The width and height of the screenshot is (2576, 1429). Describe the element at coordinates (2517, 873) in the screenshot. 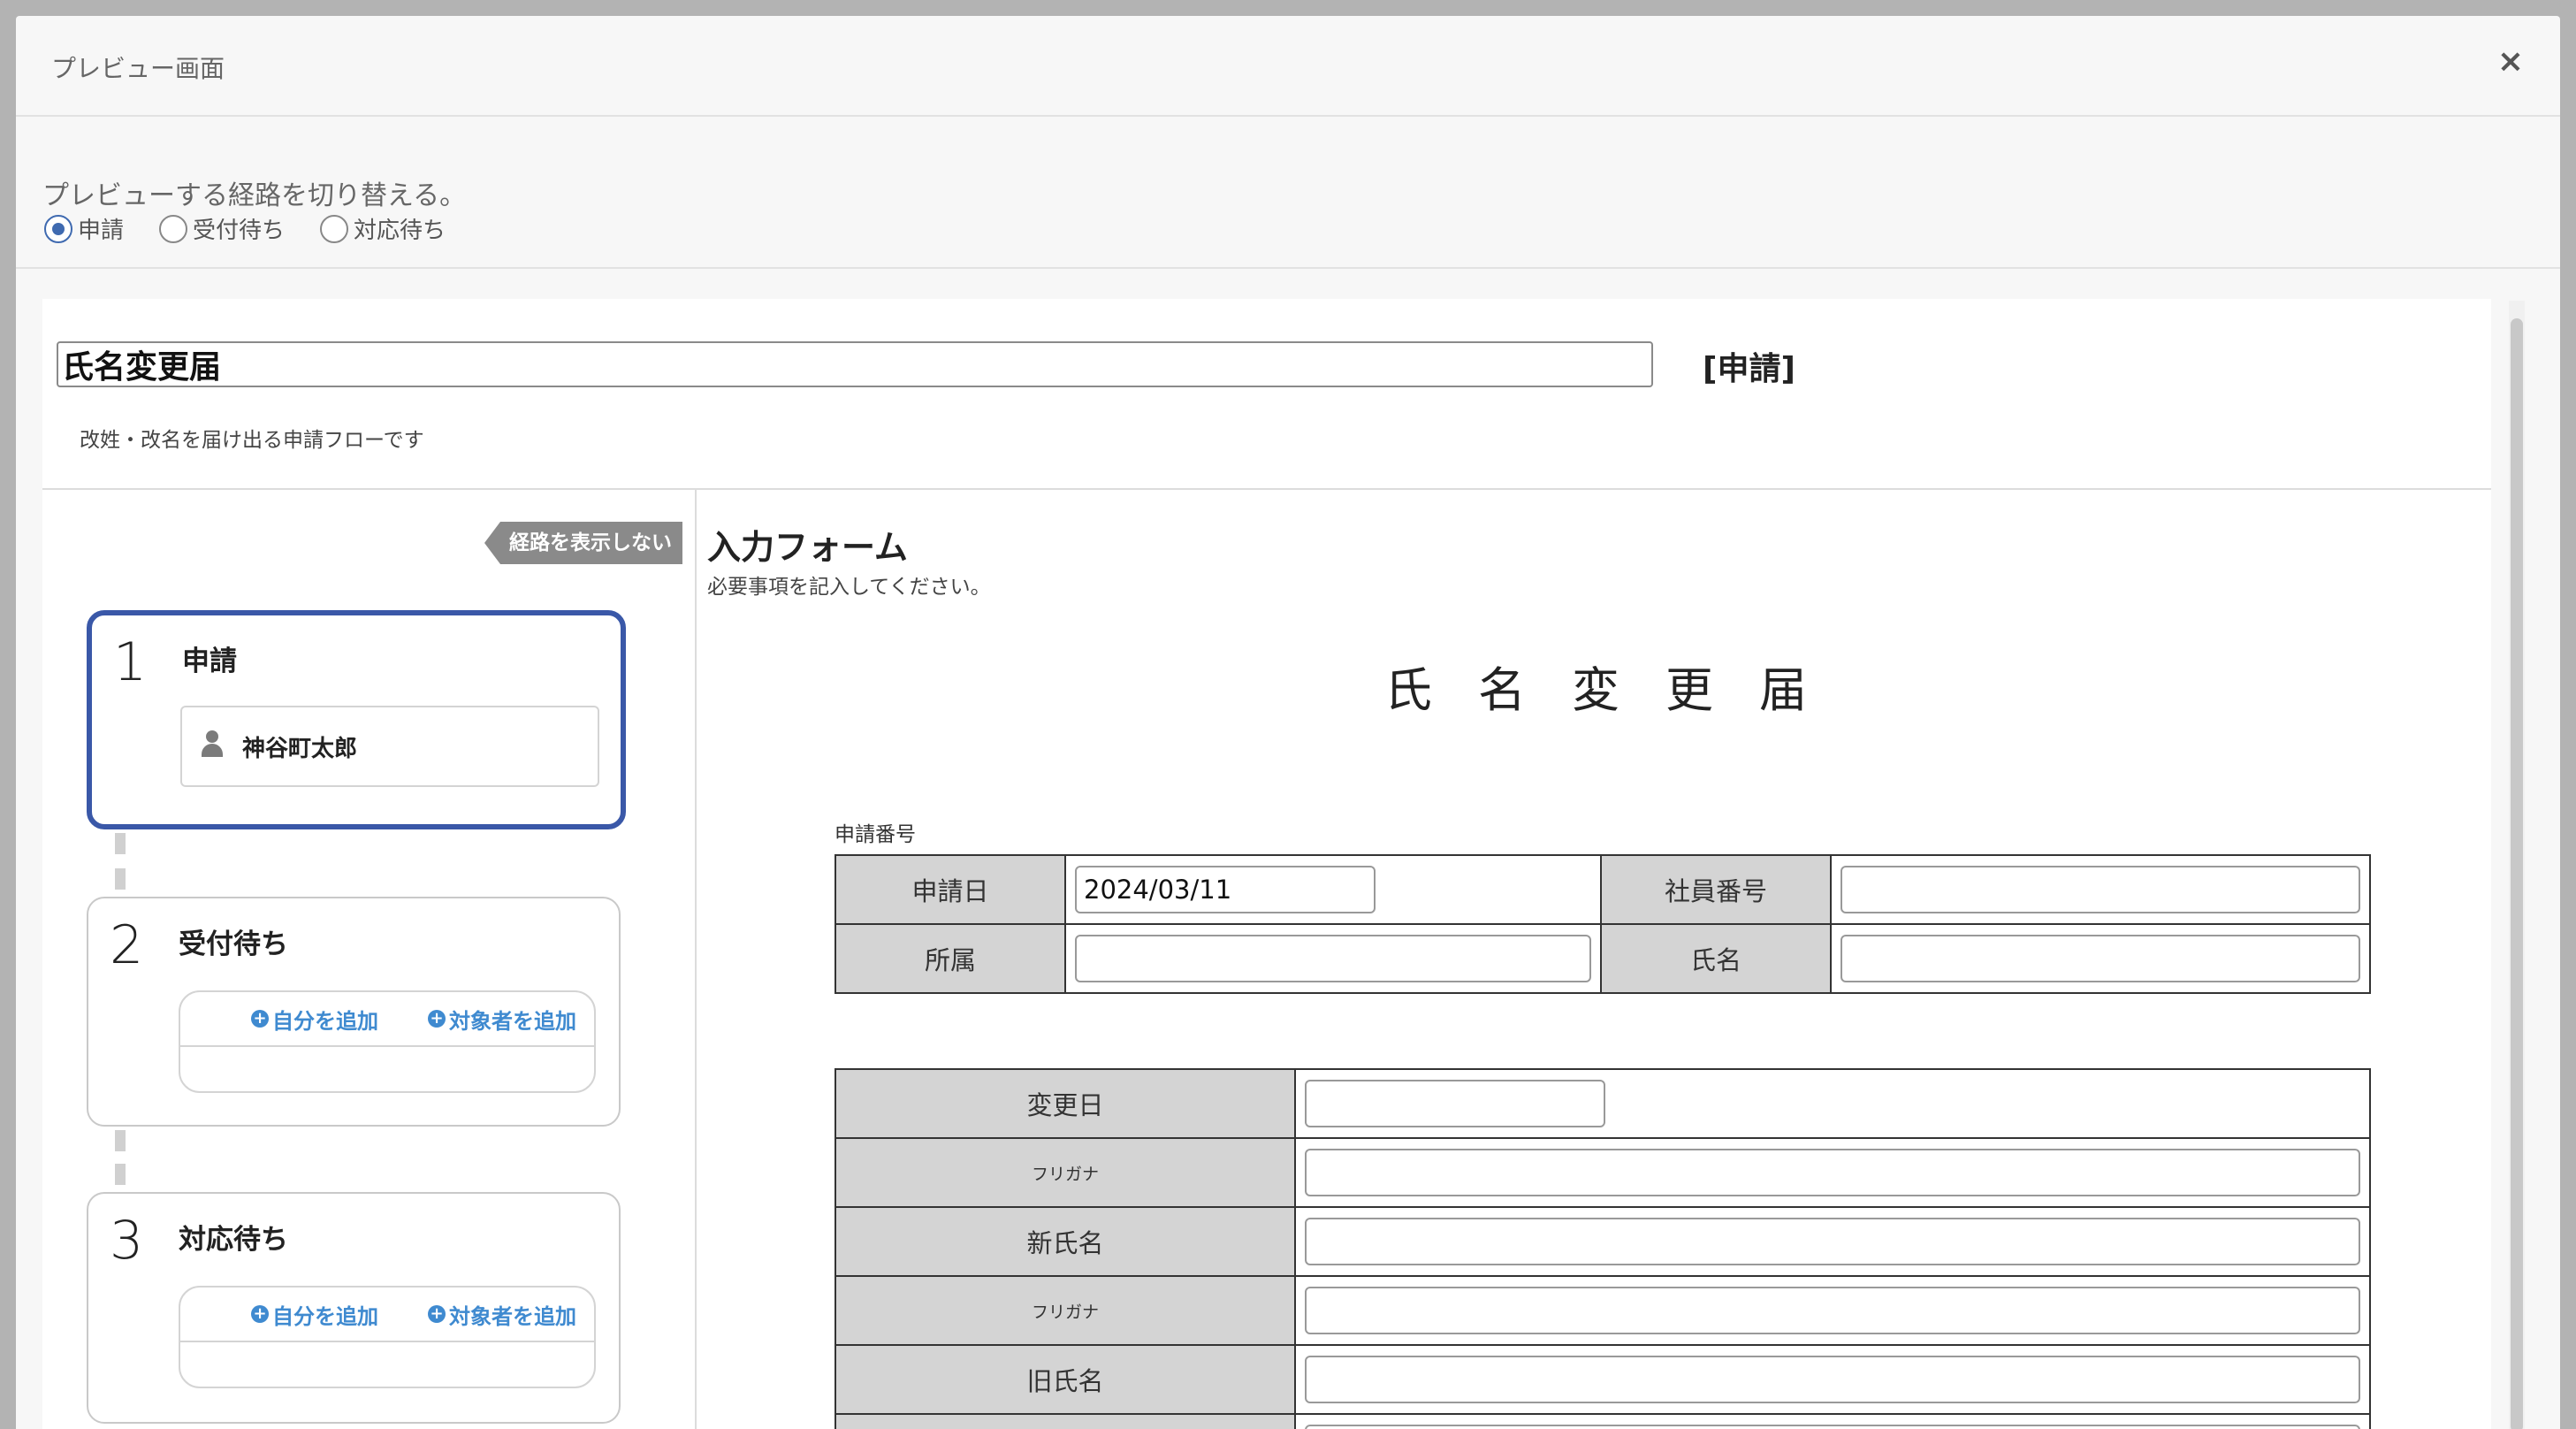

I see `scrollbar-thumb` at that location.